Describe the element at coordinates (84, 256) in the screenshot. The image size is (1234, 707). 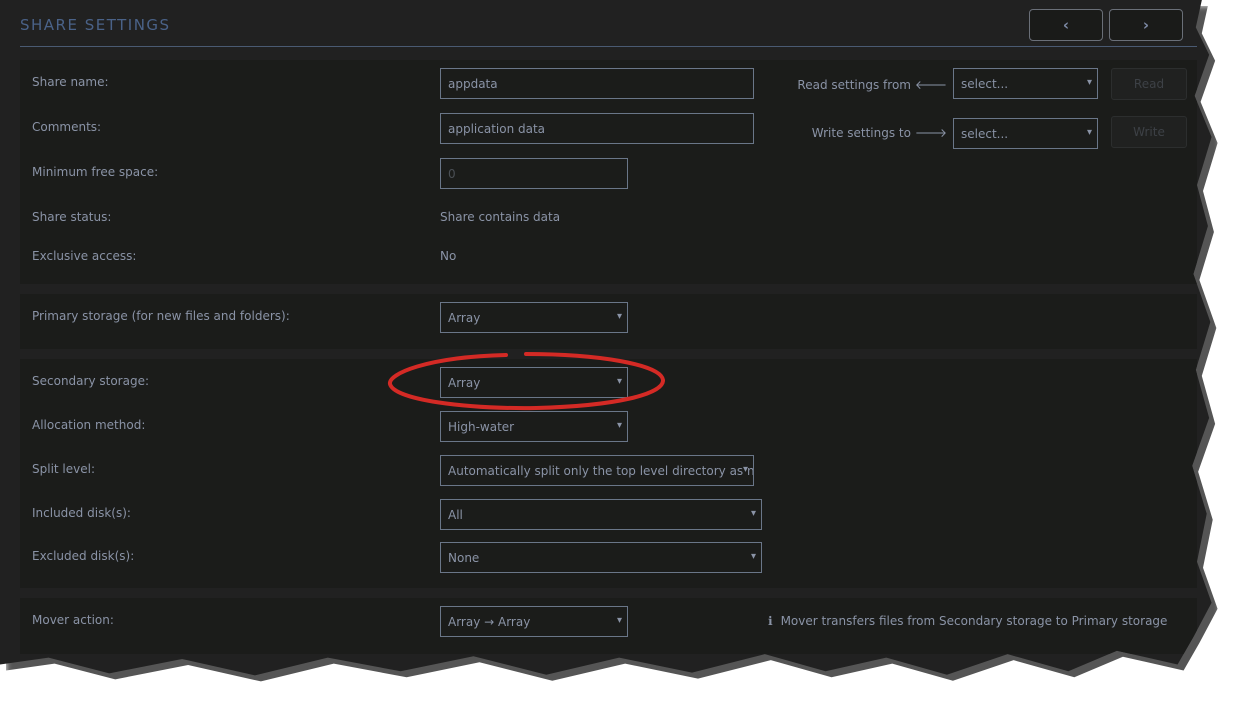
I see `exclusive-access-label: Exclusive access:` at that location.